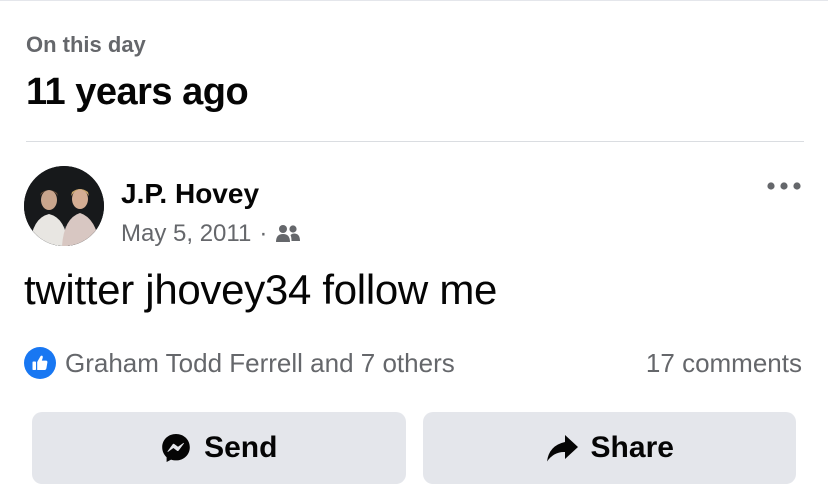 Image resolution: width=828 pixels, height=503 pixels. What do you see at coordinates (190, 194) in the screenshot?
I see `author-name: J.P. Hovey` at bounding box center [190, 194].